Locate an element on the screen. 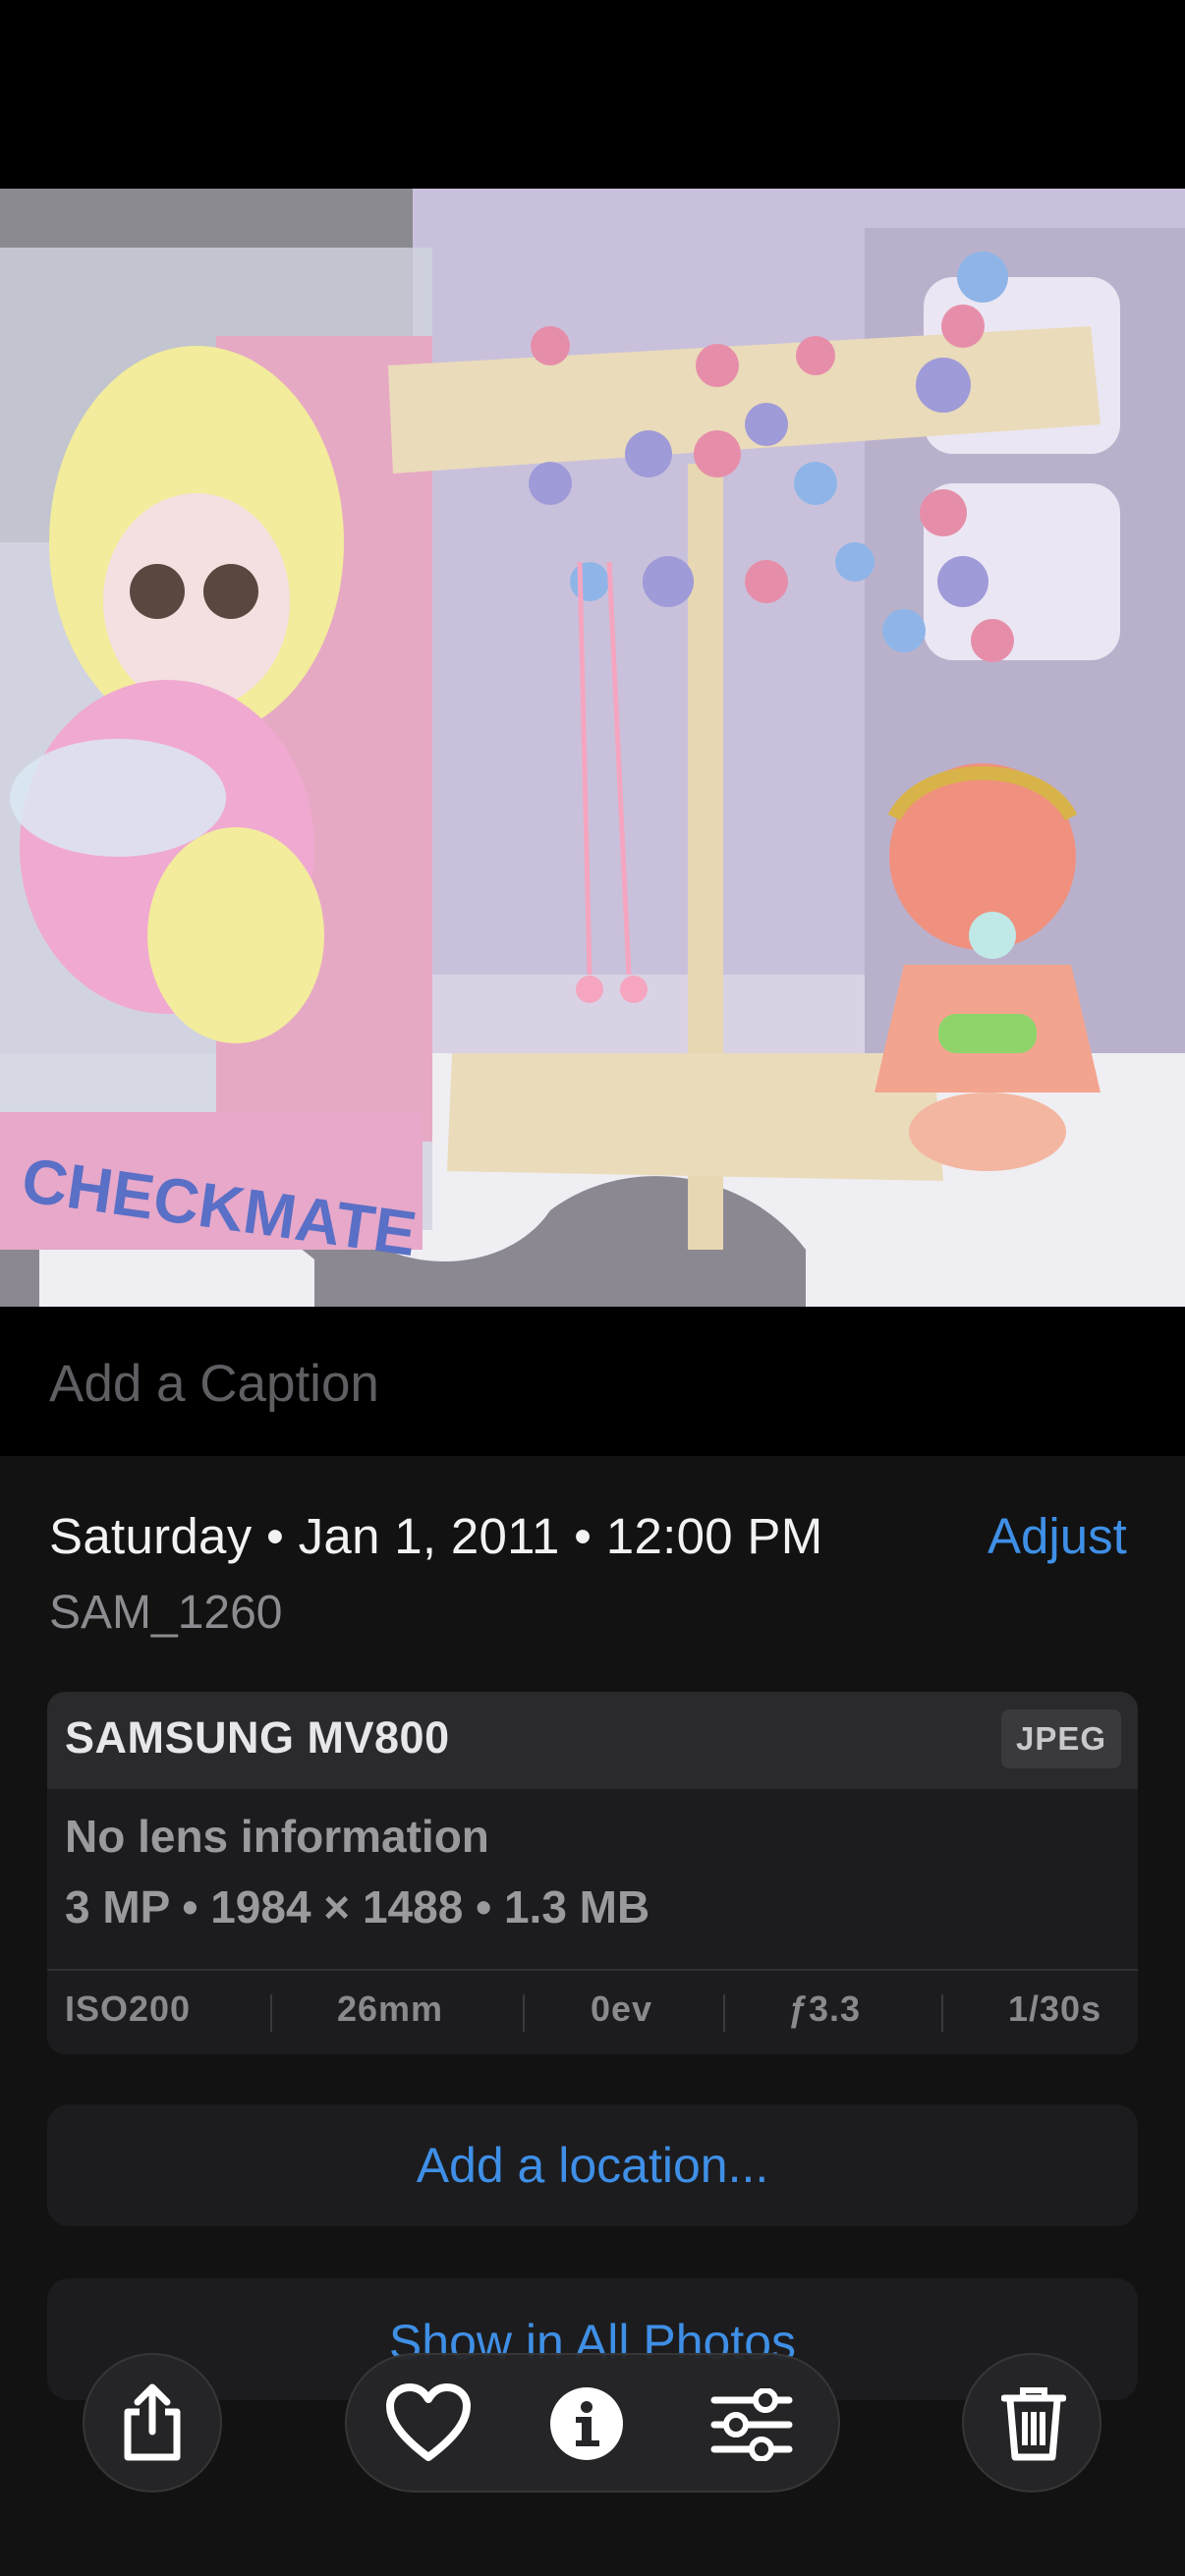  heart-icon is located at coordinates (429, 2422).